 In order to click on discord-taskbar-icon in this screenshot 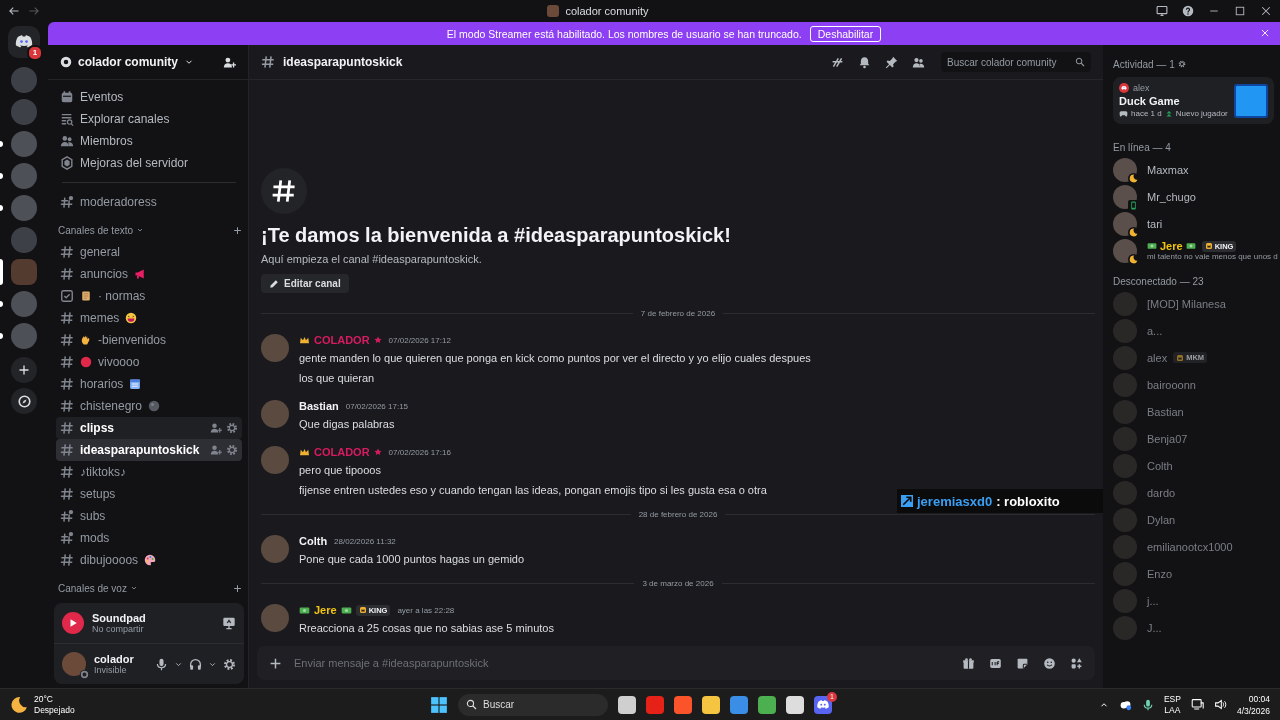, I will do `click(823, 704)`.